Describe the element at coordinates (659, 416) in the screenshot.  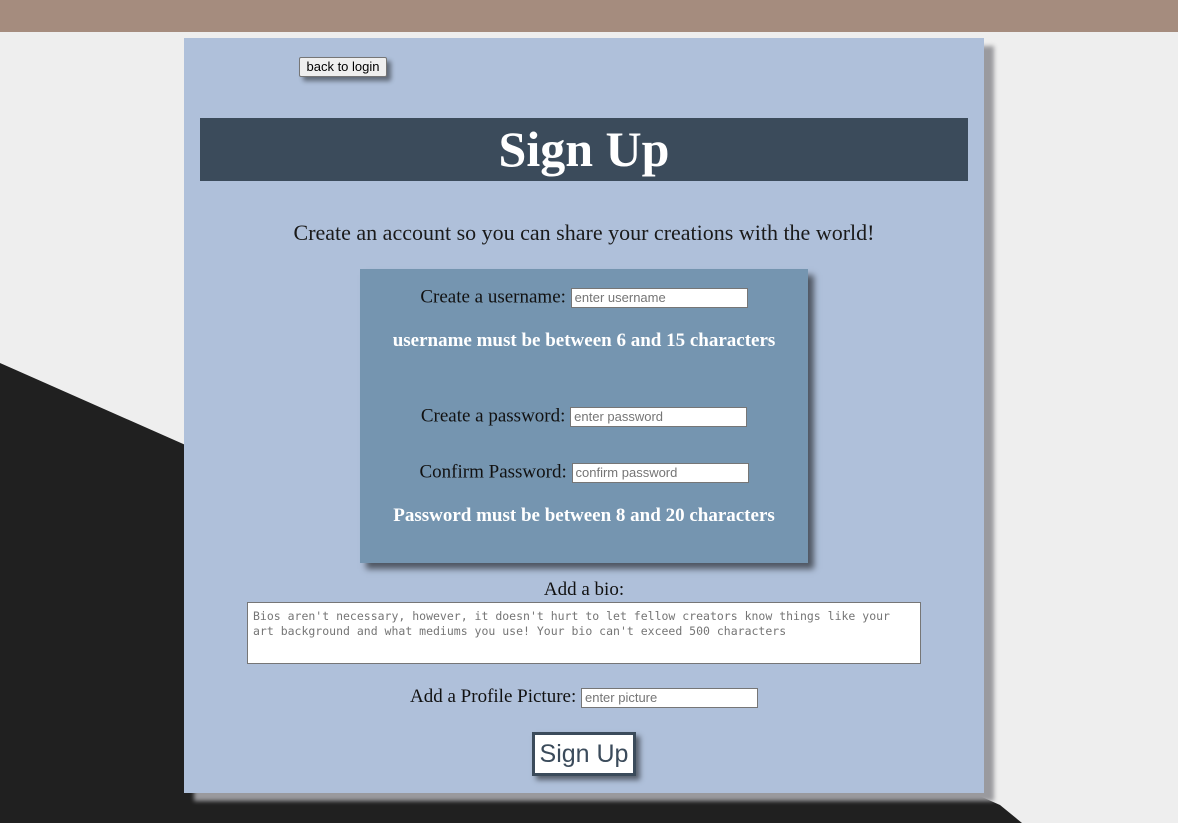
I see `password-input: enter password` at that location.